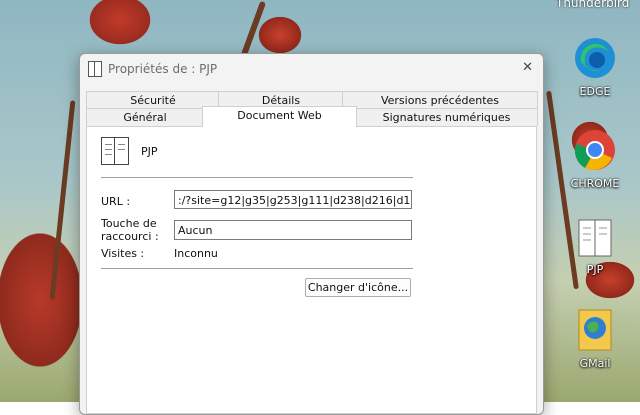  What do you see at coordinates (149, 151) in the screenshot?
I see `item-name: PJP` at bounding box center [149, 151].